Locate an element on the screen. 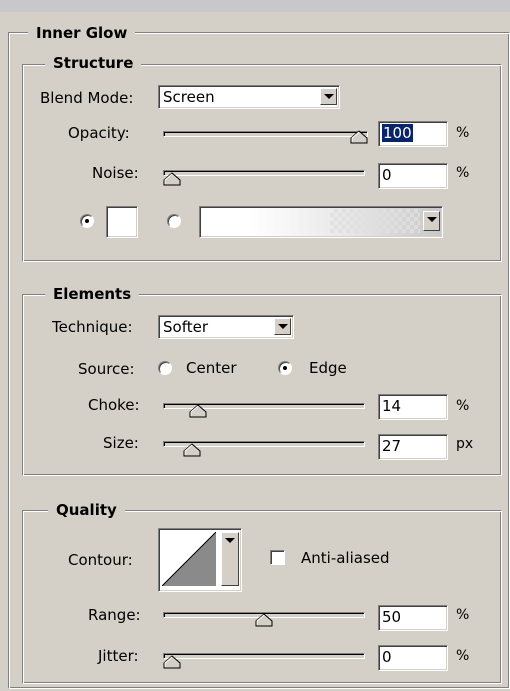 The width and height of the screenshot is (510, 691). noise-value: 0 is located at coordinates (387, 175).